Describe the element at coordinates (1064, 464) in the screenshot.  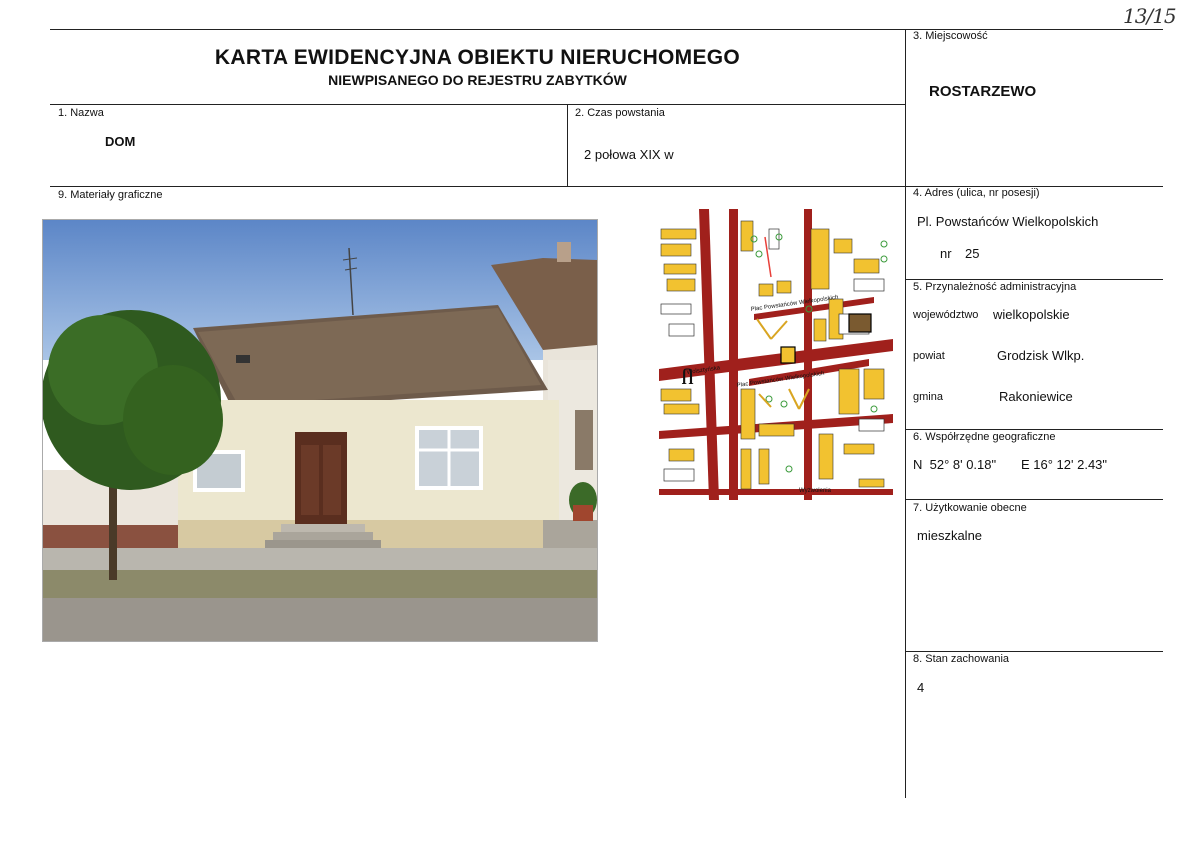
I see `coords-east: E 16° 12' 2.43"` at that location.